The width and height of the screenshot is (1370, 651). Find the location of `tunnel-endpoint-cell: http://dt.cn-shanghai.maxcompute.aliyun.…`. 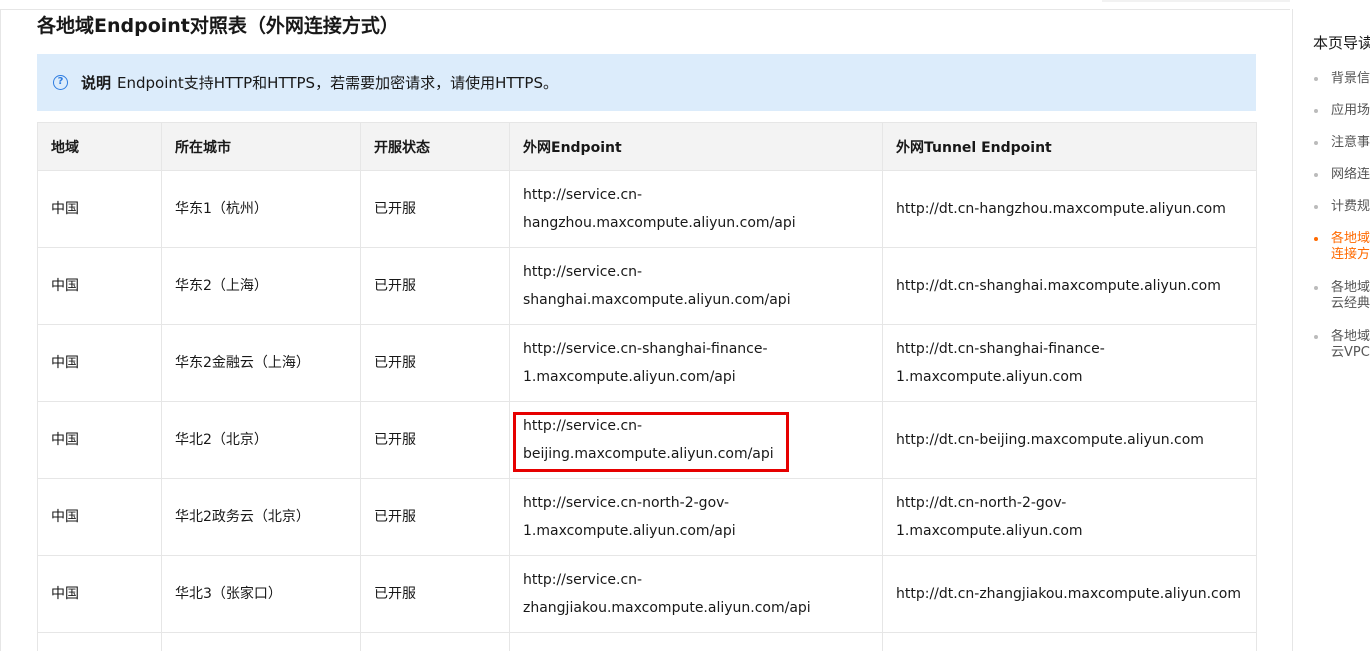

tunnel-endpoint-cell: http://dt.cn-shanghai.maxcompute.aliyun.… is located at coordinates (1069, 286).